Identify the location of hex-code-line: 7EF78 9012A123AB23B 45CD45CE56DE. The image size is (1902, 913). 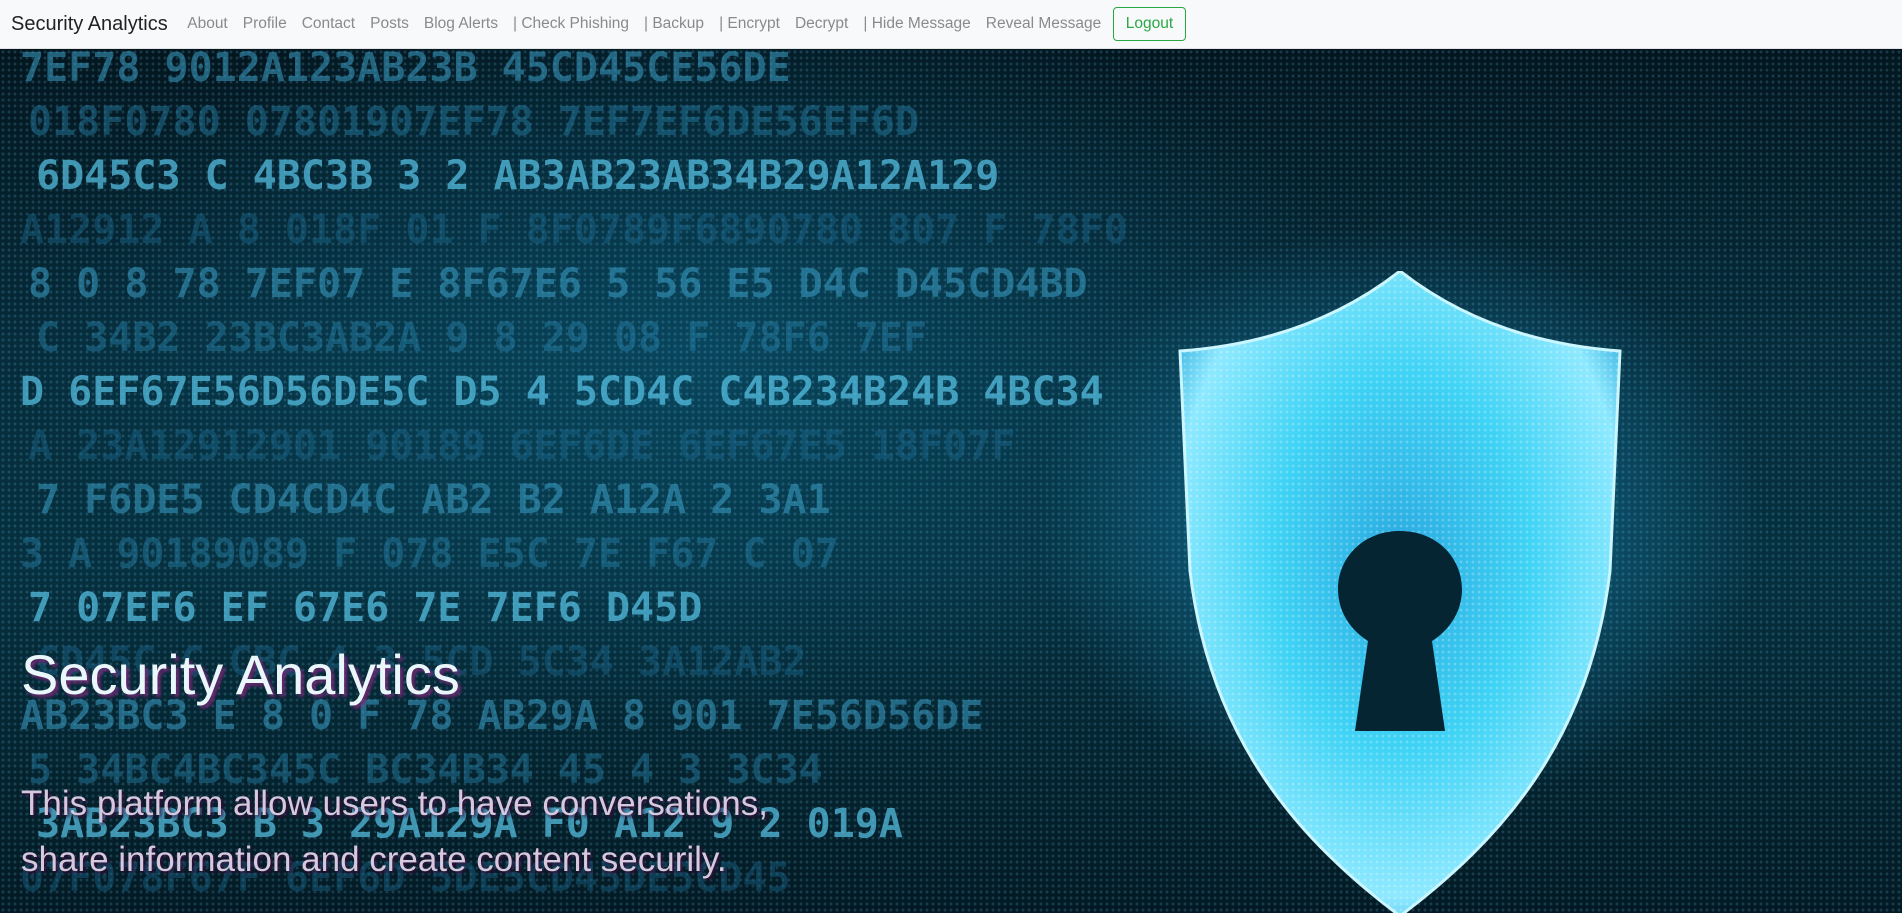
(405, 70).